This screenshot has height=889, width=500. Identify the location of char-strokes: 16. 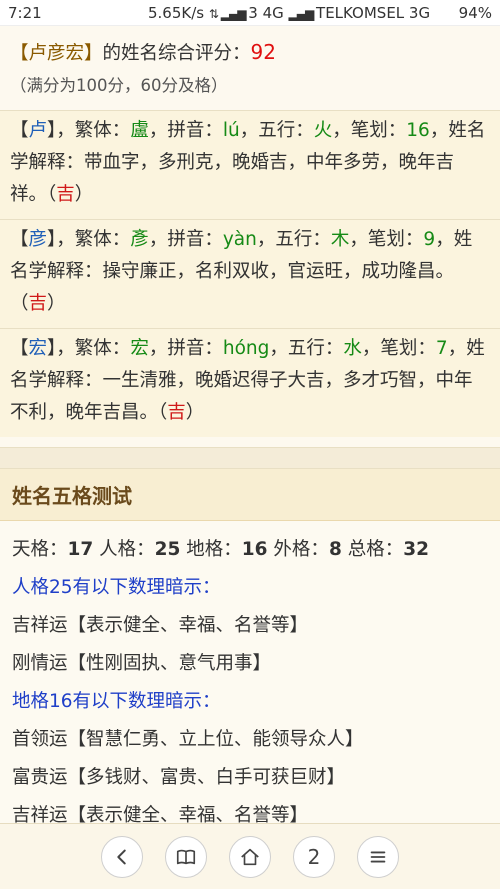
(418, 130).